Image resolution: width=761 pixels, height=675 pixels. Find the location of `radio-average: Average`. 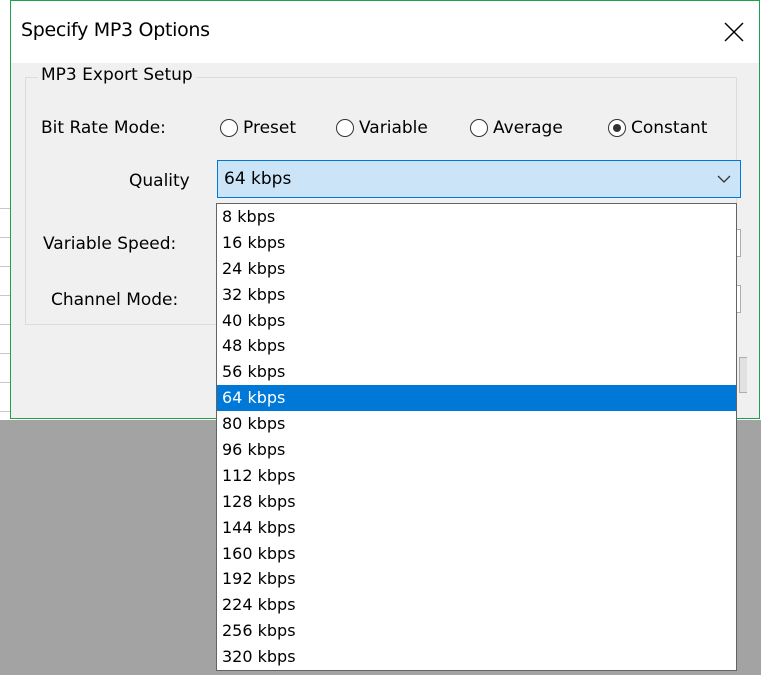

radio-average: Average is located at coordinates (516, 128).